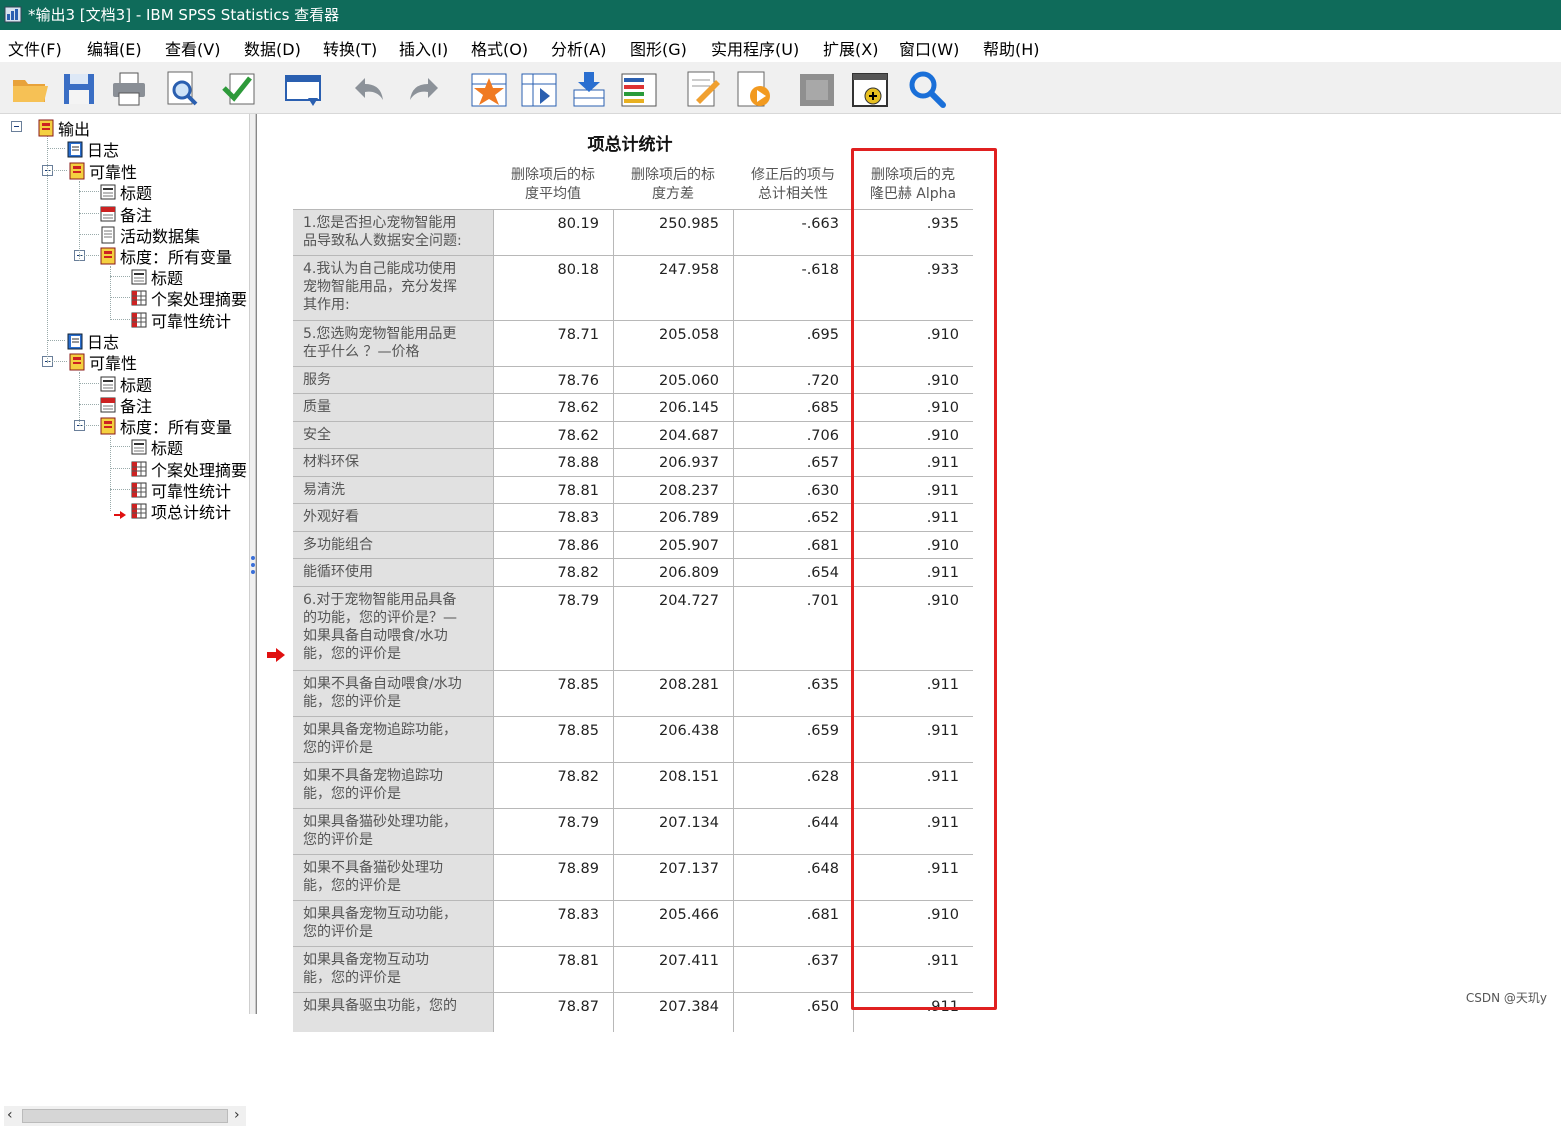 The height and width of the screenshot is (1126, 1561). Describe the element at coordinates (817, 89) in the screenshot. I see `hide-icon` at that location.